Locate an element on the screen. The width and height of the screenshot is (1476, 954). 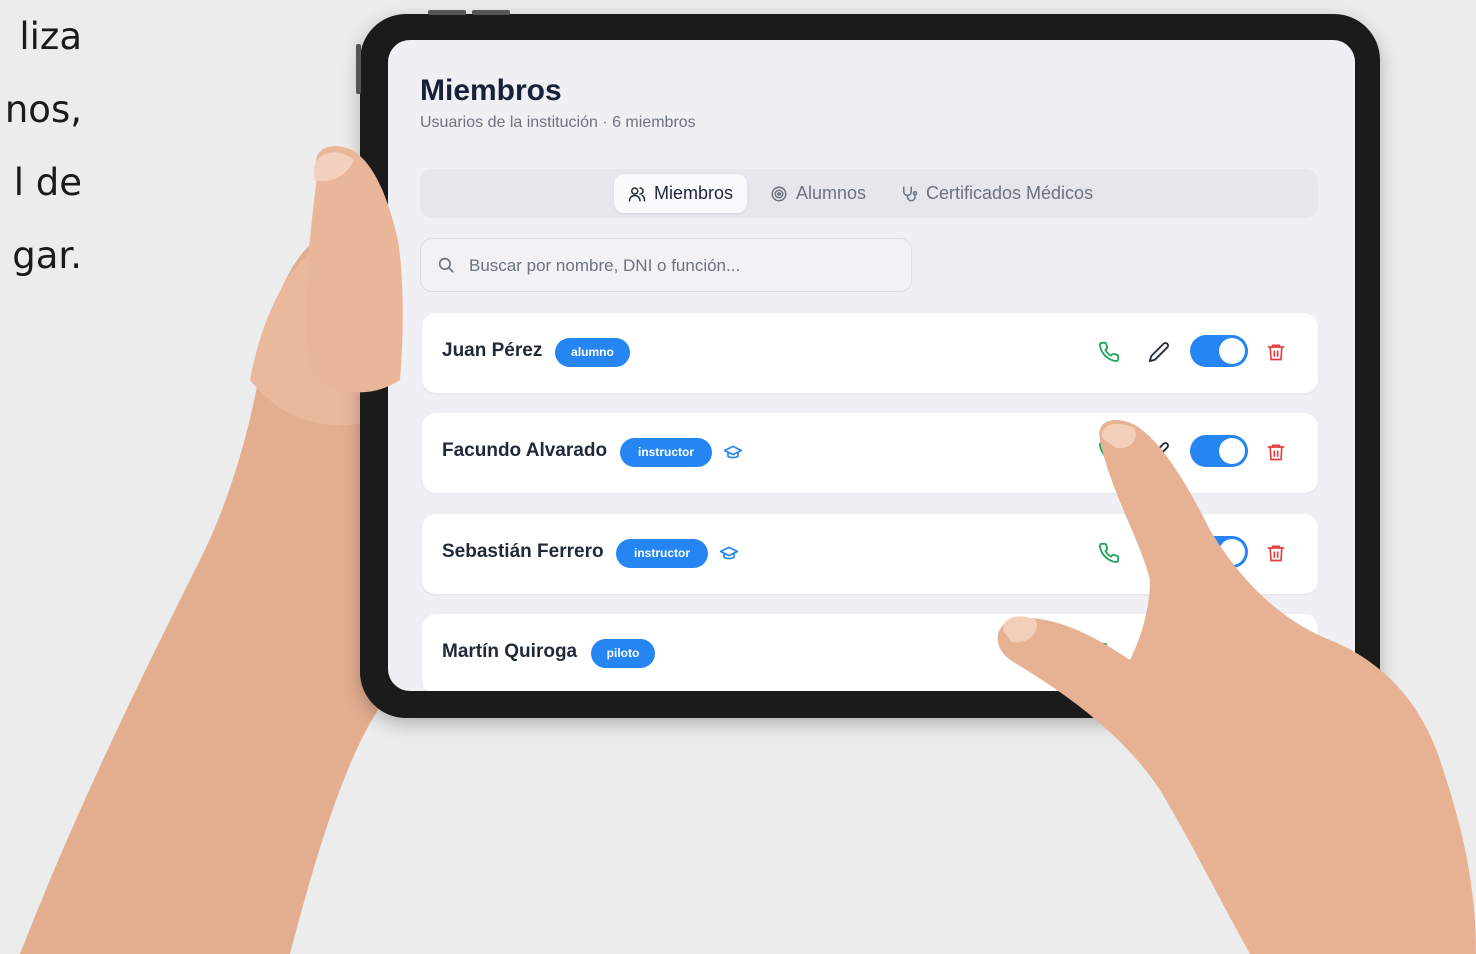
stethoscope-icon is located at coordinates (910, 193).